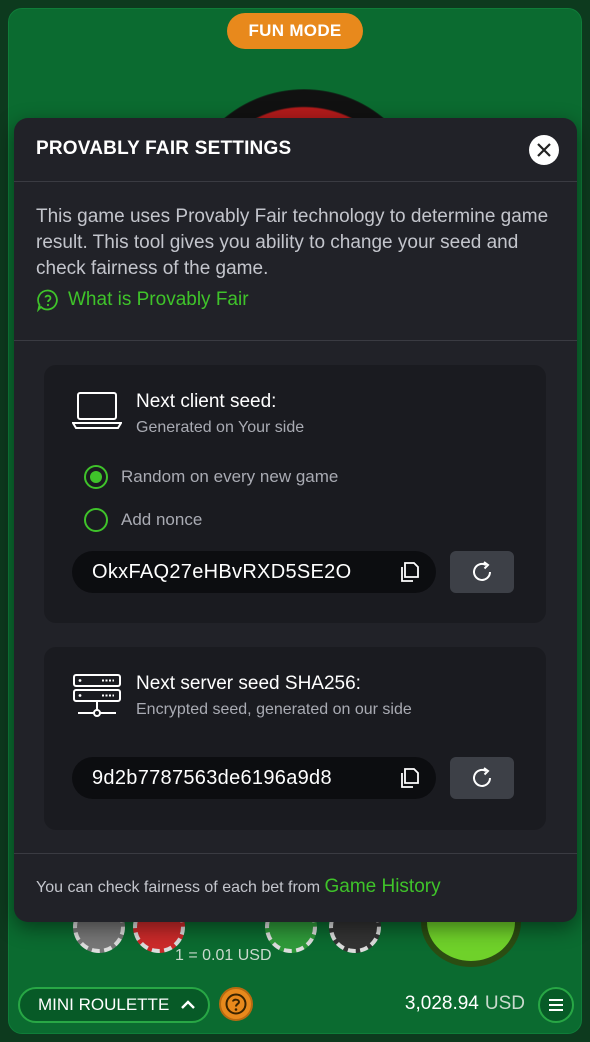  What do you see at coordinates (382, 886) in the screenshot?
I see `game-history-link: Game History` at bounding box center [382, 886].